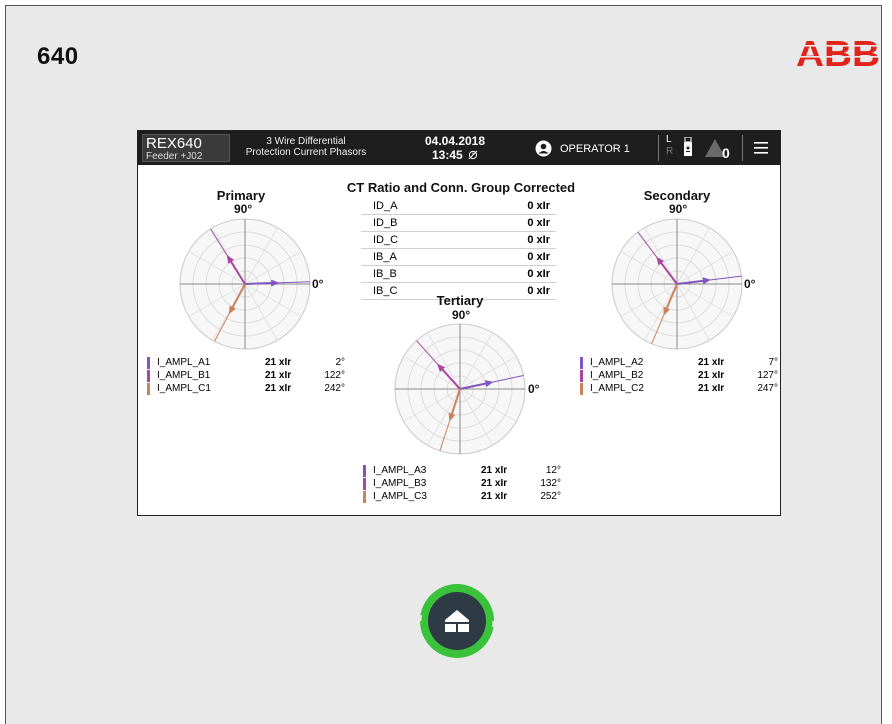  I want to click on page-title-line2: Protection Current Phasors, so click(306, 152).